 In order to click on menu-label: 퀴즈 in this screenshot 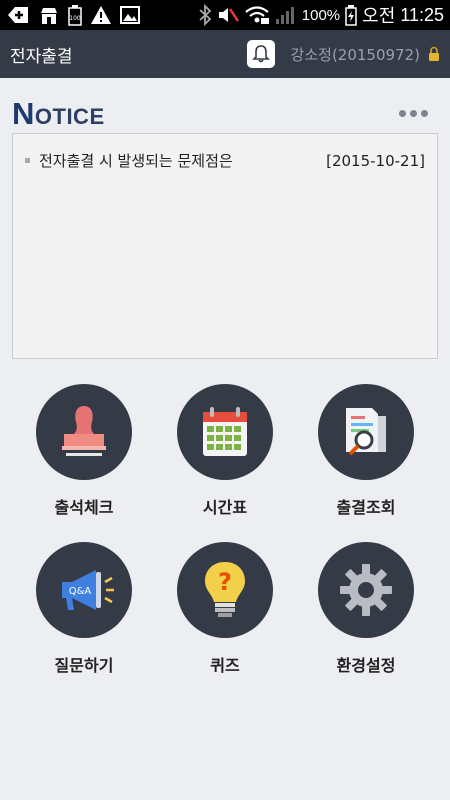, I will do `click(225, 665)`.